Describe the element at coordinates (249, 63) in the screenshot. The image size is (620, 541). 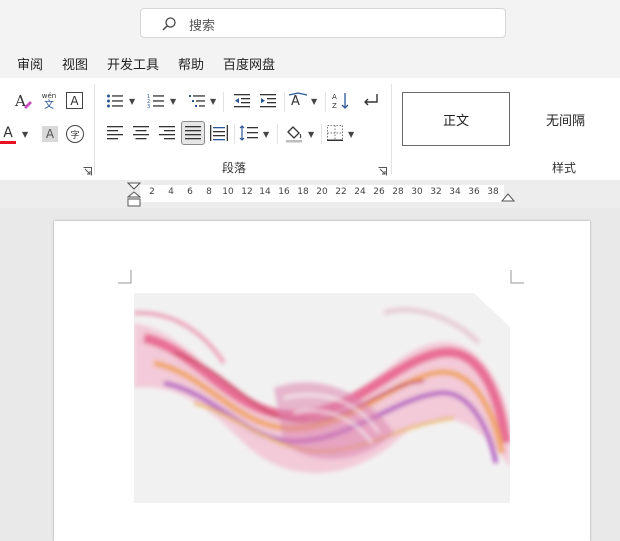
I see `menu-baidu-netdisk: 百度网盘` at that location.